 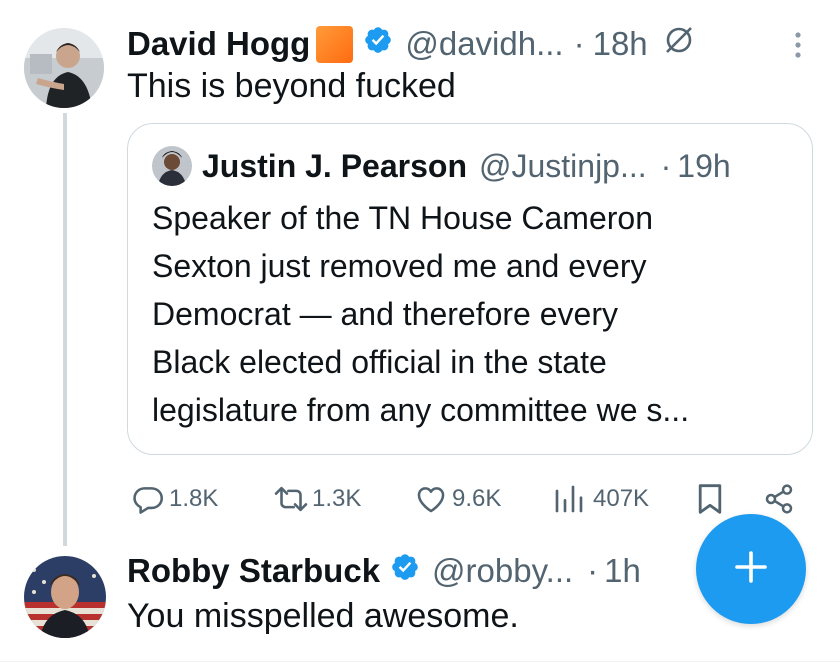 I want to click on compose-fab-button, so click(x=751, y=569).